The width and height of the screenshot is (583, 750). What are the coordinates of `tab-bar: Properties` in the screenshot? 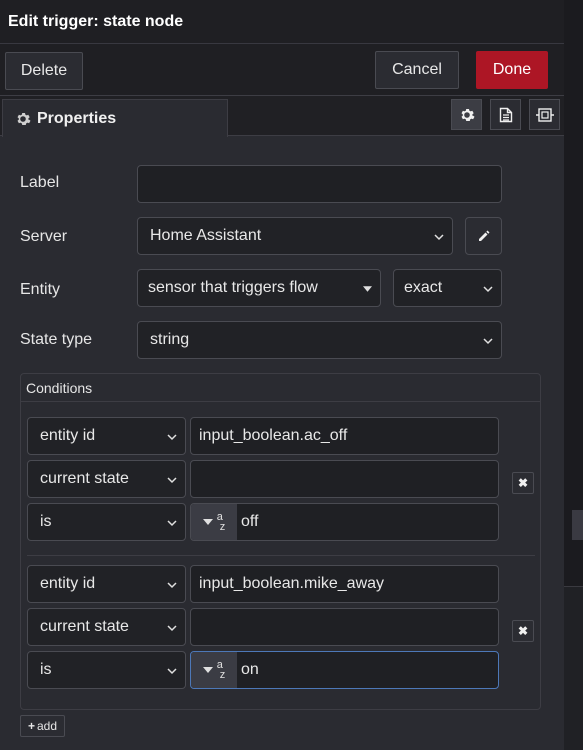 It's located at (282, 116).